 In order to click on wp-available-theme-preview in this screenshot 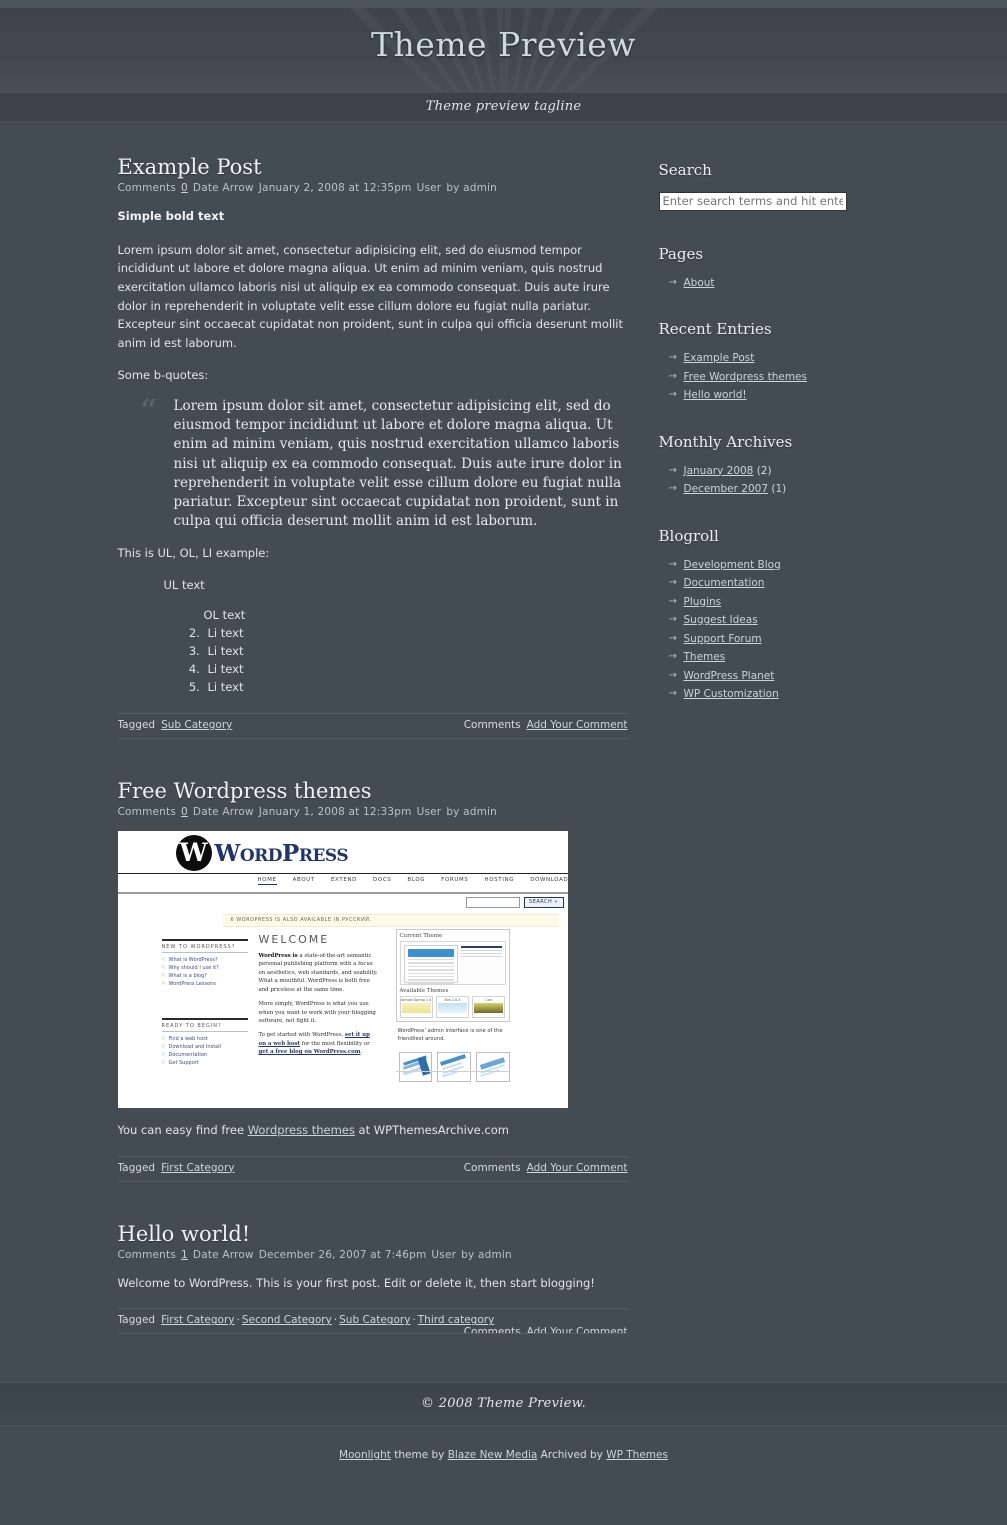, I will do `click(452, 1008)`.